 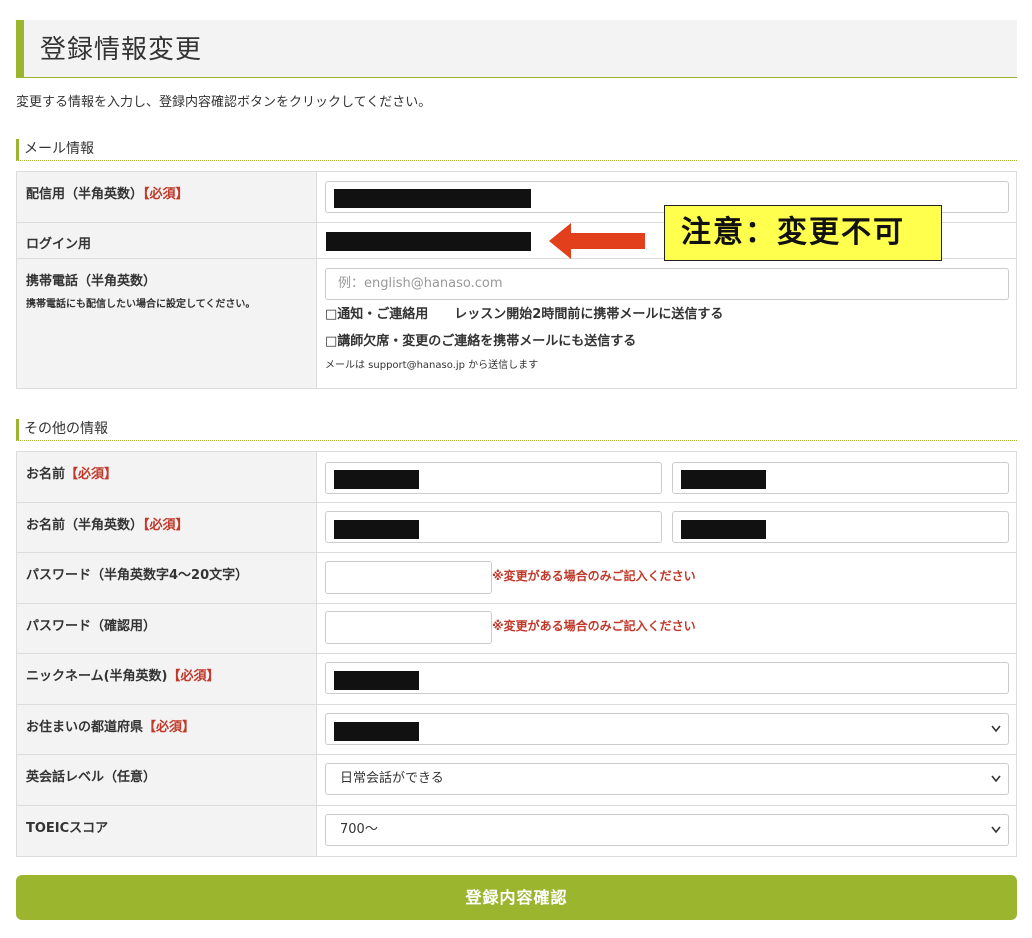 What do you see at coordinates (667, 284) in the screenshot?
I see `mobile-email-input: 例：english@hanaso.com` at bounding box center [667, 284].